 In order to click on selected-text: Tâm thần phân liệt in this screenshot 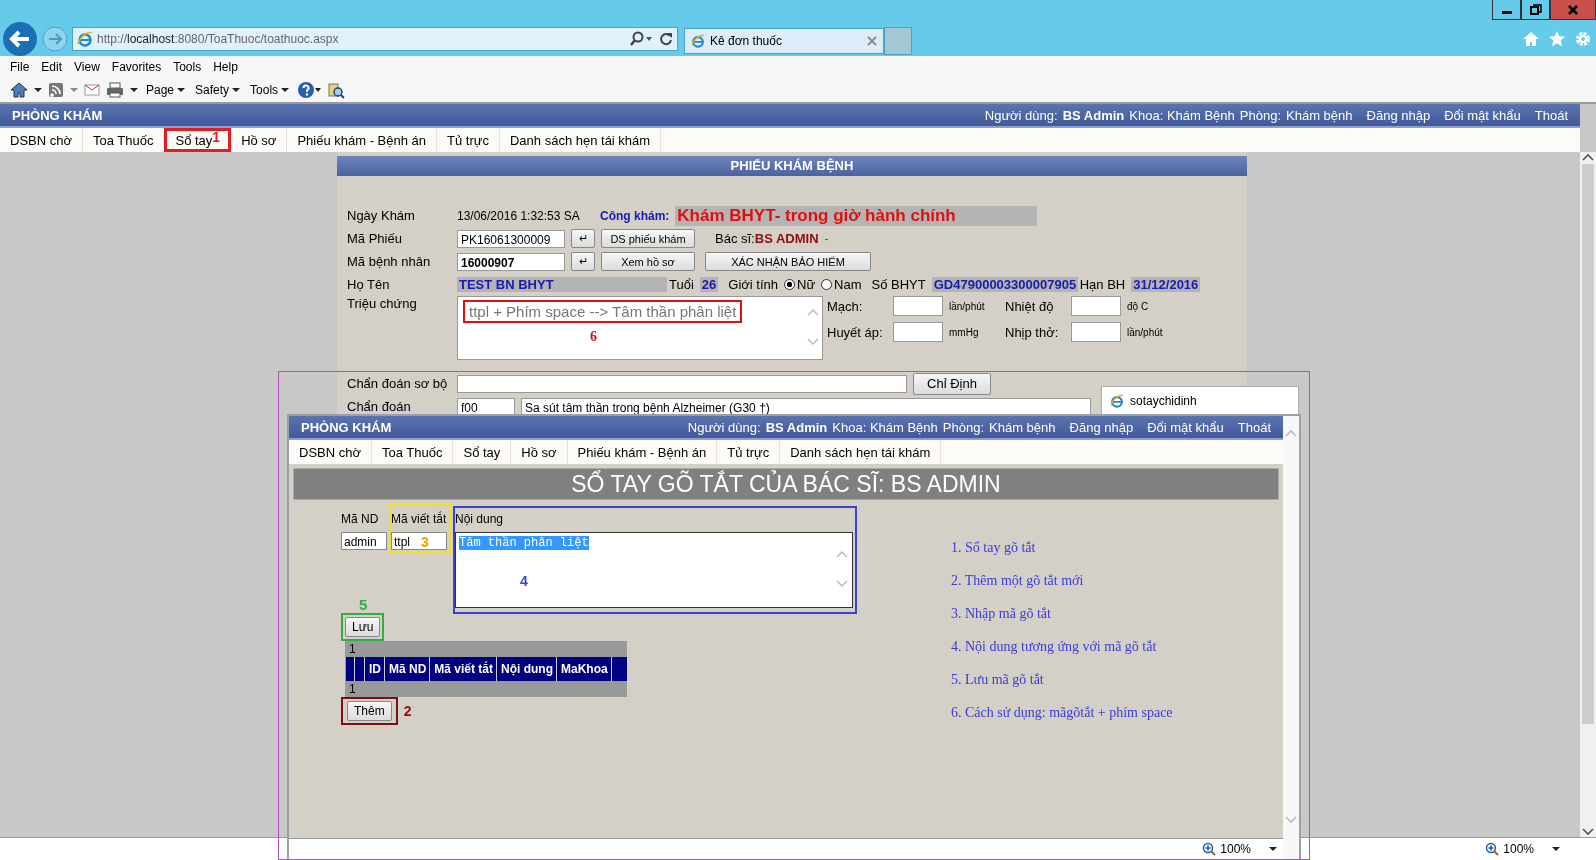, I will do `click(524, 543)`.